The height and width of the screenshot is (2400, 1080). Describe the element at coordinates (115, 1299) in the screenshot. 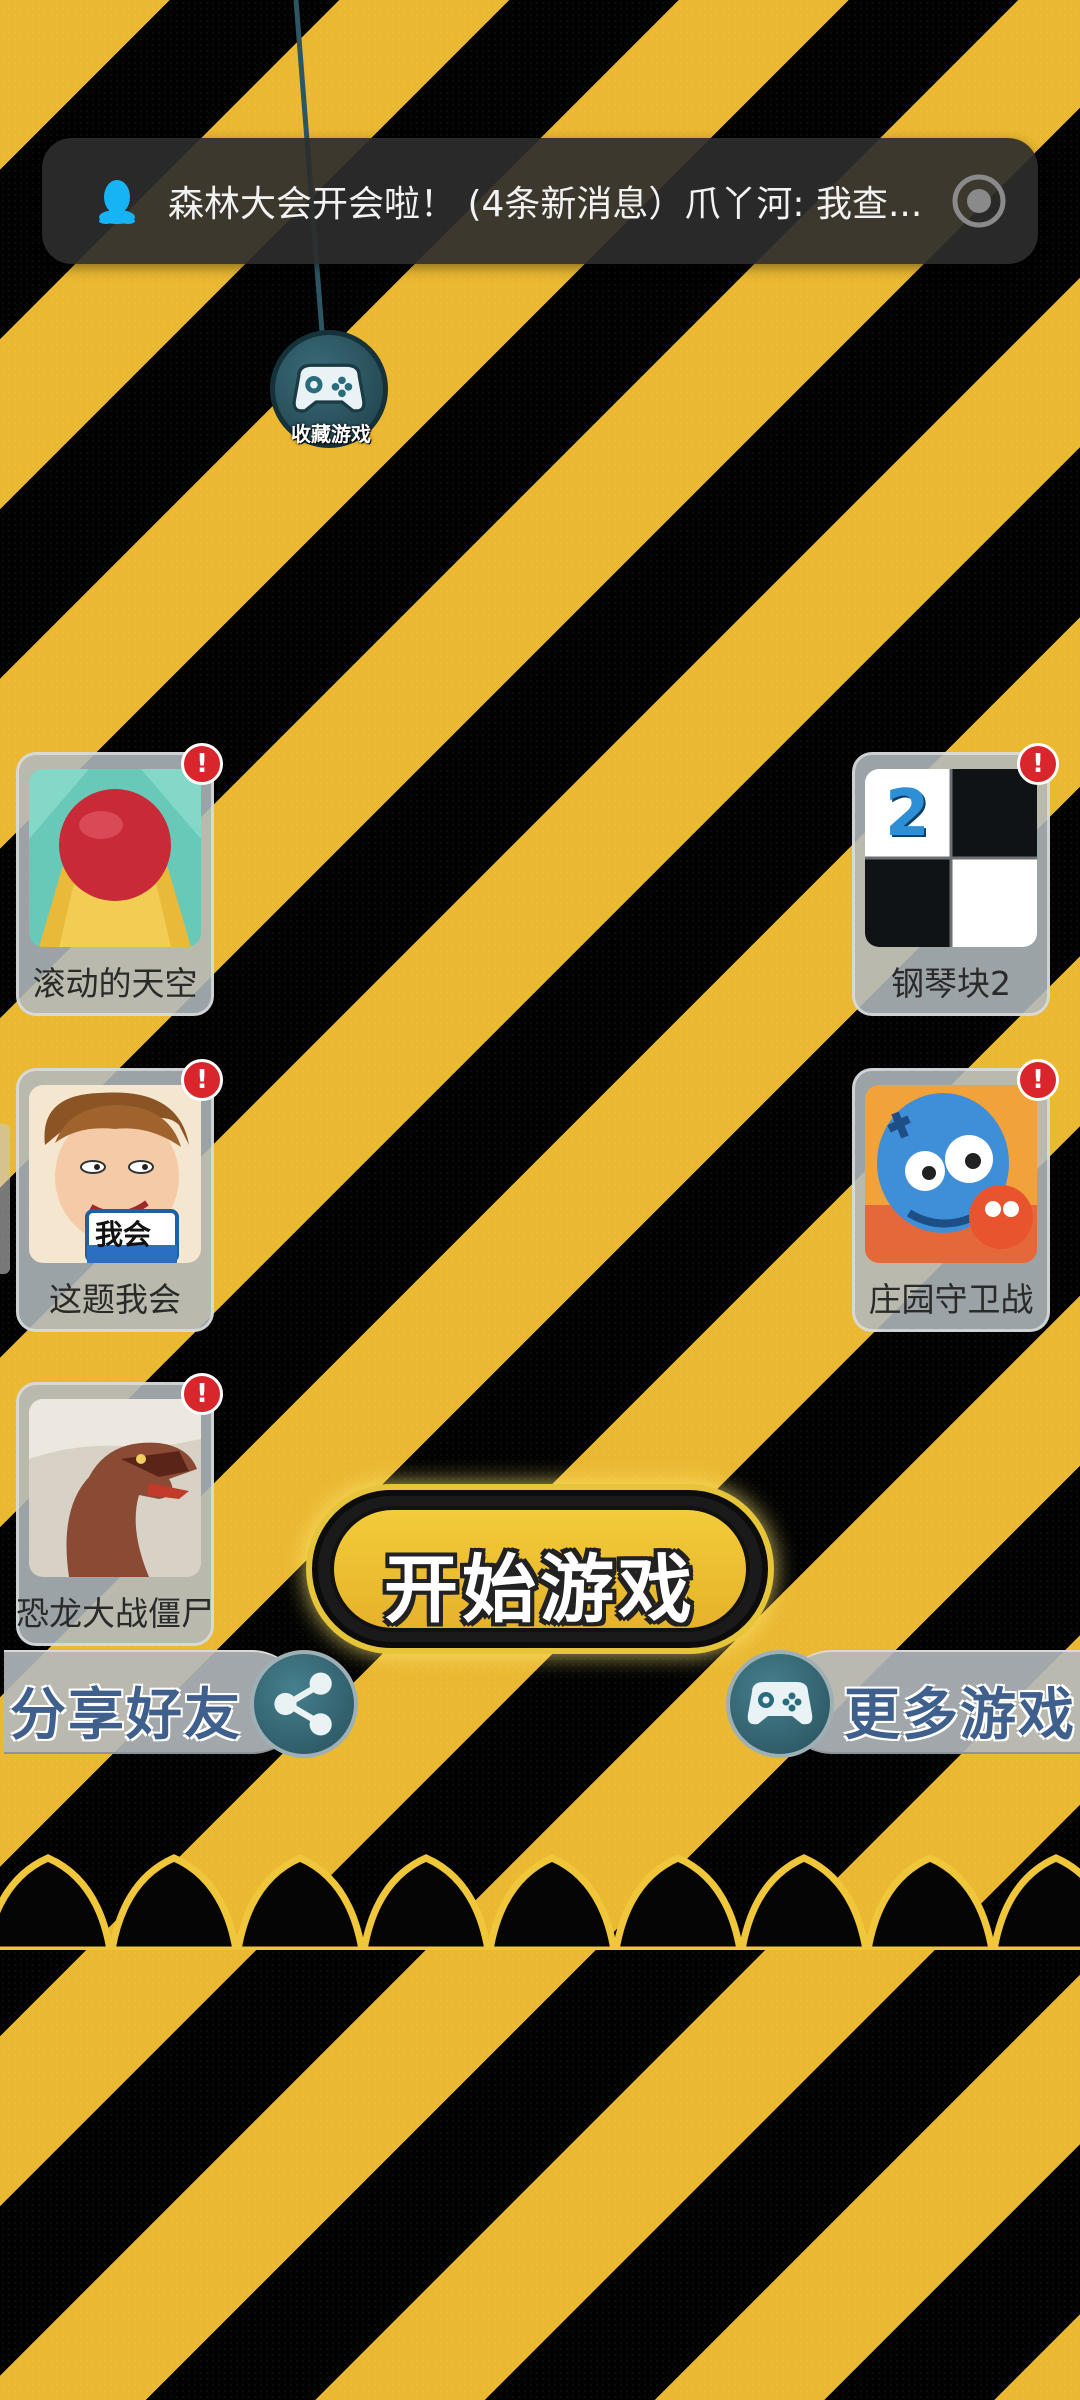

I see `game-title: 这题我会` at that location.